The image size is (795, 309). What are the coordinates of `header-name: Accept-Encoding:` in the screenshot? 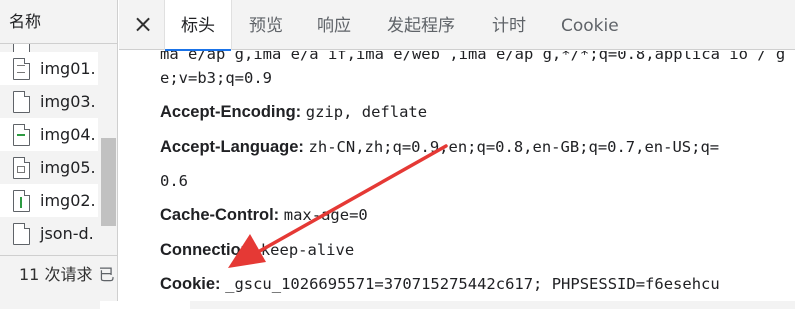 It's located at (231, 112).